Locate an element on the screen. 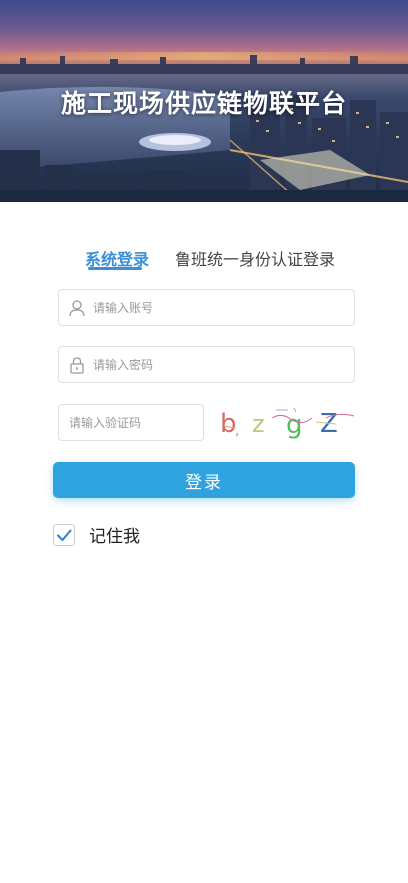  captcha-field is located at coordinates (131, 422).